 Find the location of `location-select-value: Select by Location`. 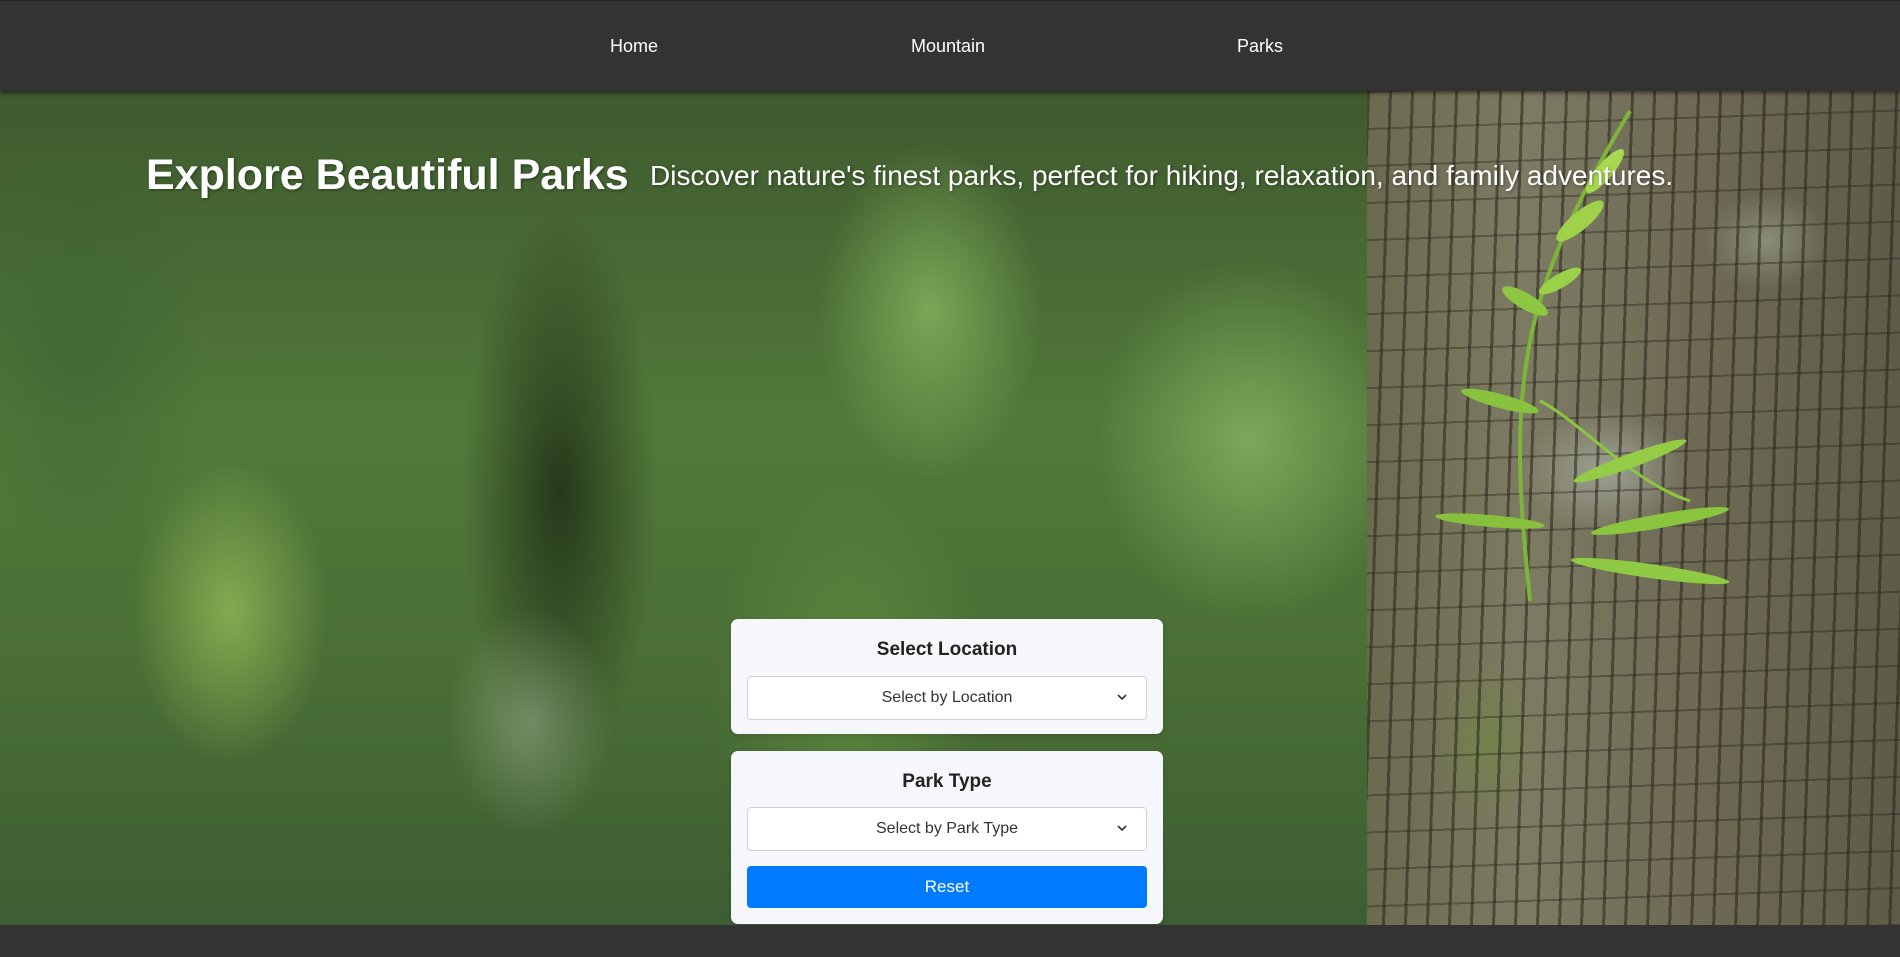

location-select-value: Select by Location is located at coordinates (947, 697).